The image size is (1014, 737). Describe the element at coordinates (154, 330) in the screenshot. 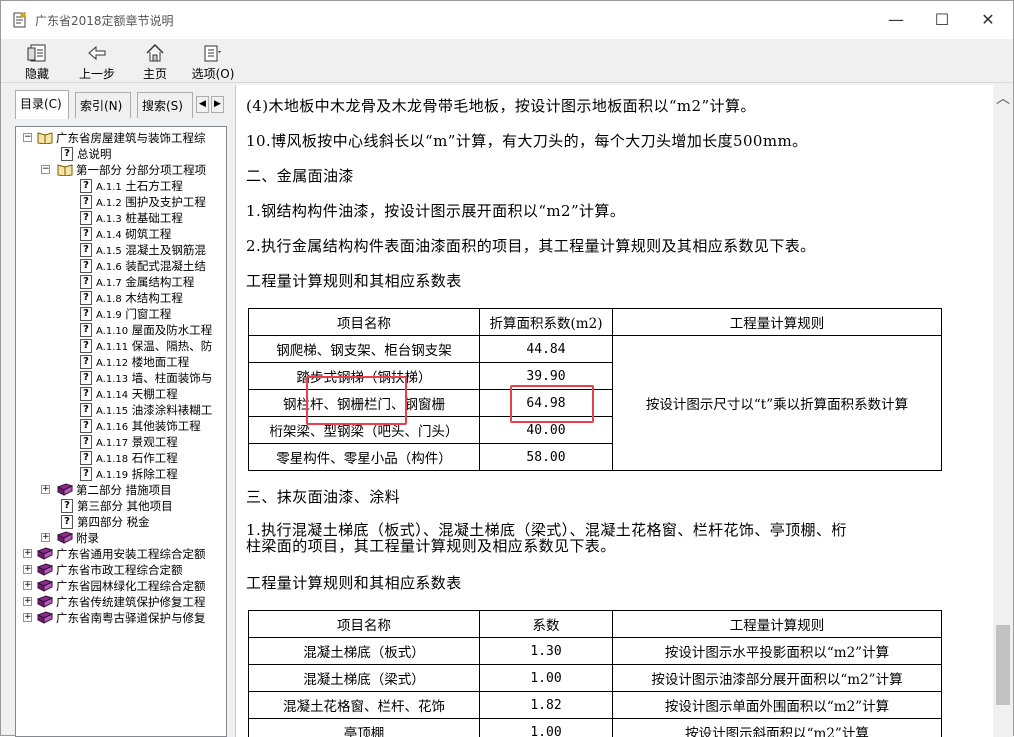

I see `tree-node-a-item: A.1.10 屋面及防水工程` at that location.